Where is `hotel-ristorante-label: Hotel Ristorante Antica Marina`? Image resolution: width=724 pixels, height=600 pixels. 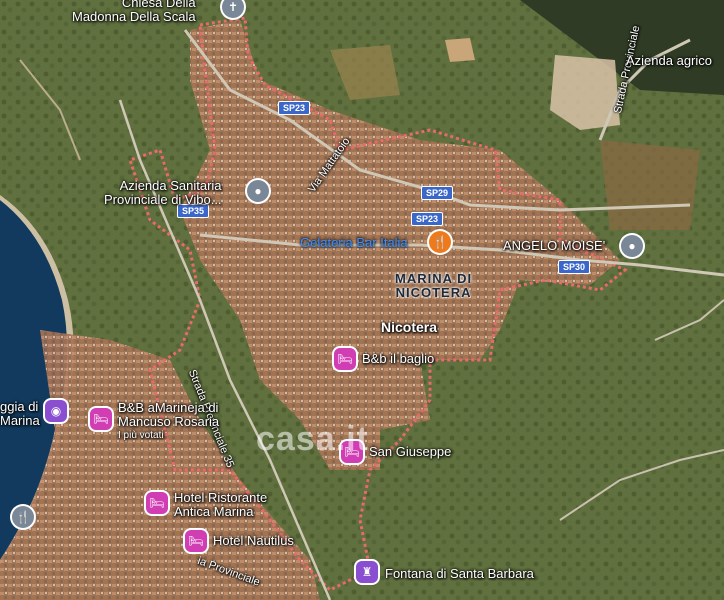 hotel-ristorante-label: Hotel Ristorante Antica Marina is located at coordinates (220, 505).